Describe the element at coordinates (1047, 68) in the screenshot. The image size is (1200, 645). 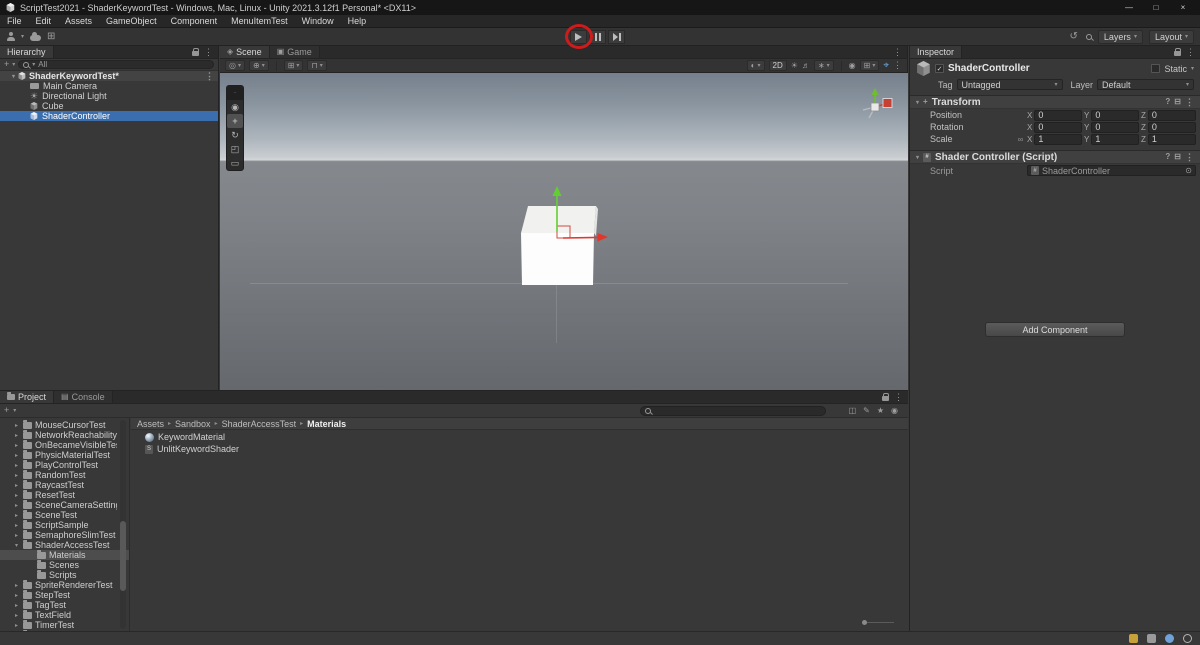
I see `gameobject-name-field: ShaderController` at that location.